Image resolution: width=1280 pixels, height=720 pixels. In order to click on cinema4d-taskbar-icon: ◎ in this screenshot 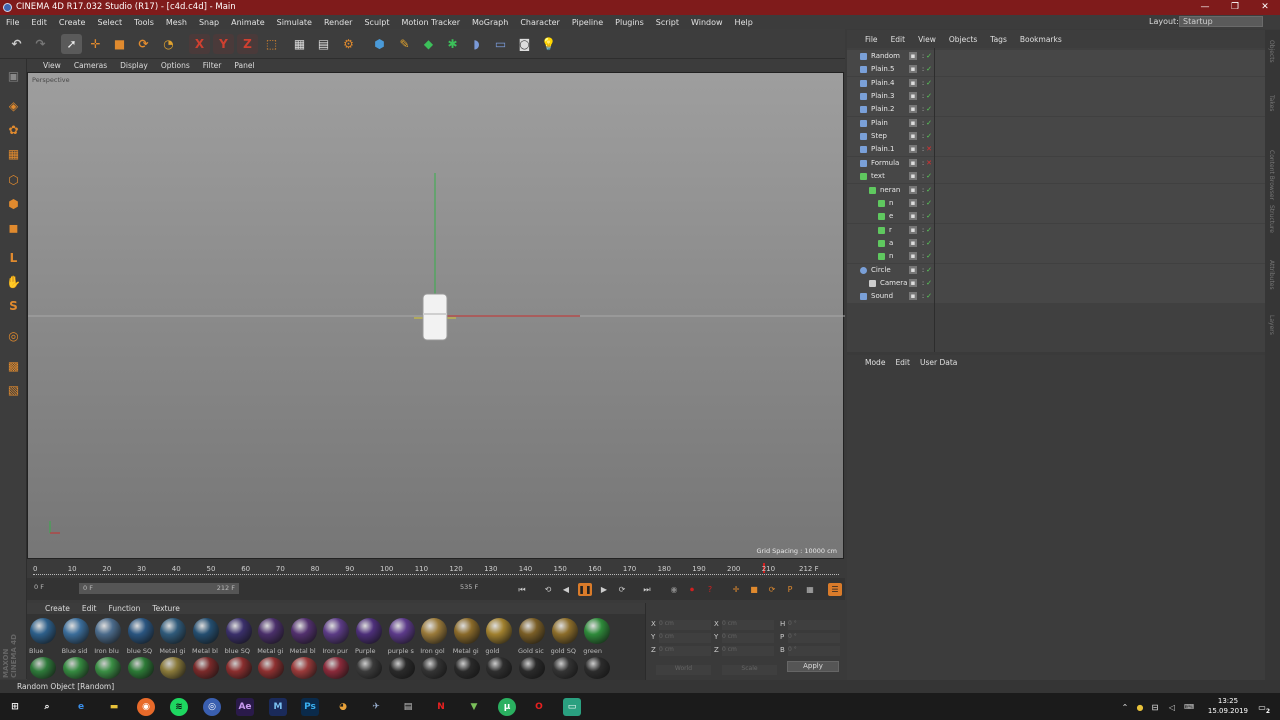, I will do `click(212, 707)`.